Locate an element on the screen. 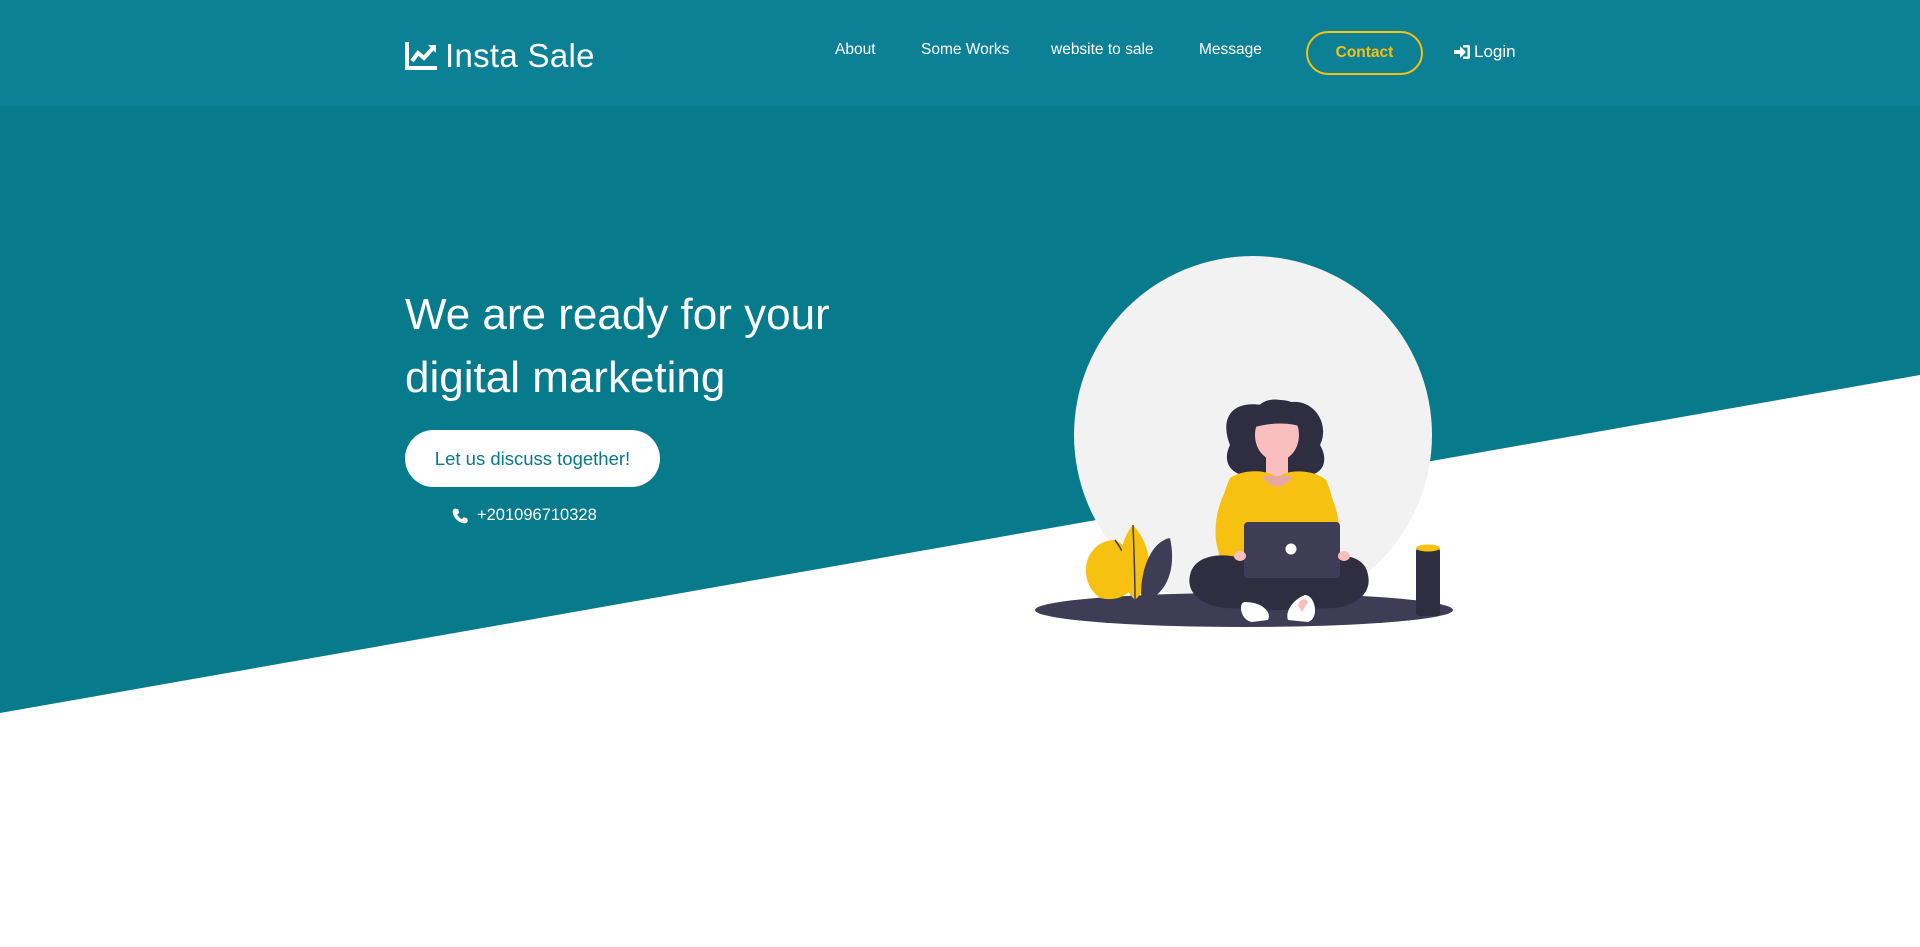 The image size is (1920, 947). contact-button: Contact is located at coordinates (1364, 53).